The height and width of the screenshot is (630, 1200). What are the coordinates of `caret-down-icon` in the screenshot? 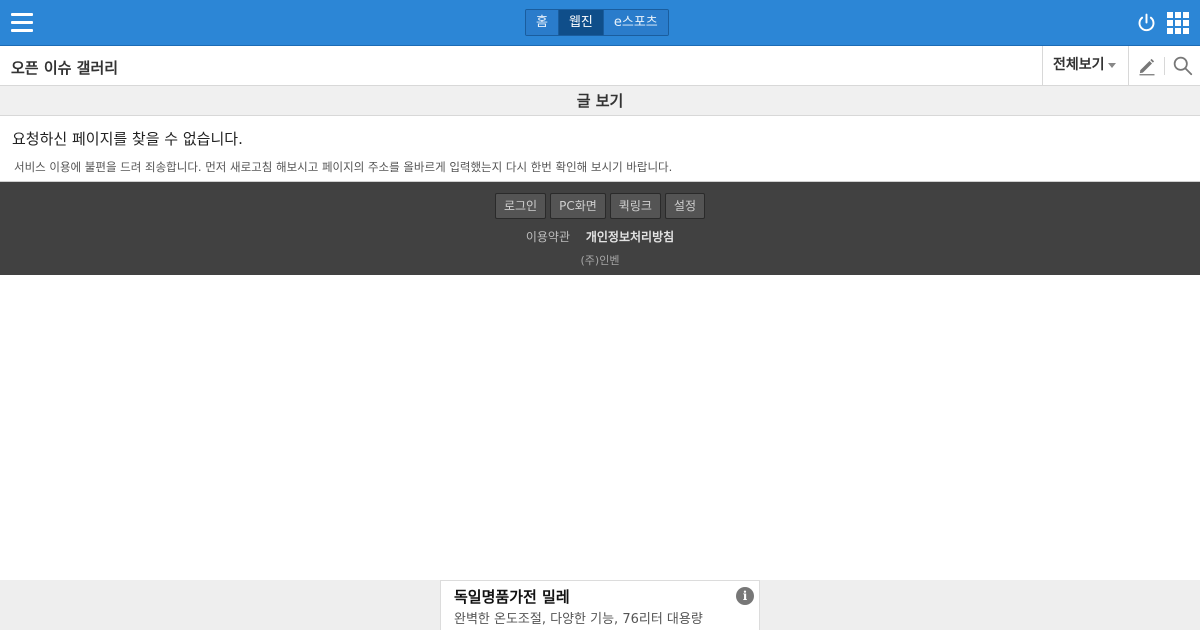 It's located at (1111, 65).